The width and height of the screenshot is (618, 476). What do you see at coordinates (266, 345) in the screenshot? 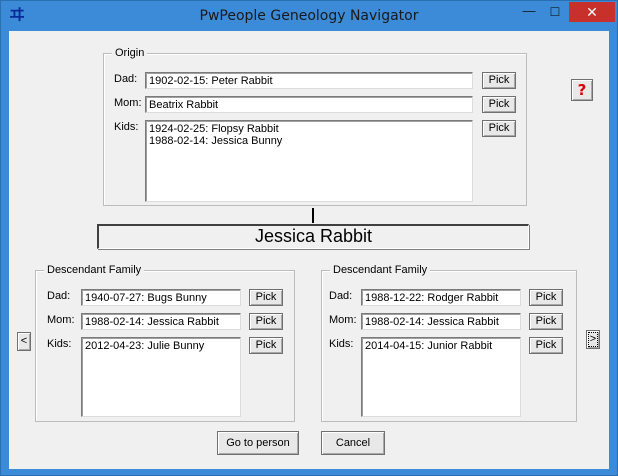
I see `family-left-kids-pick-button: Pick` at bounding box center [266, 345].